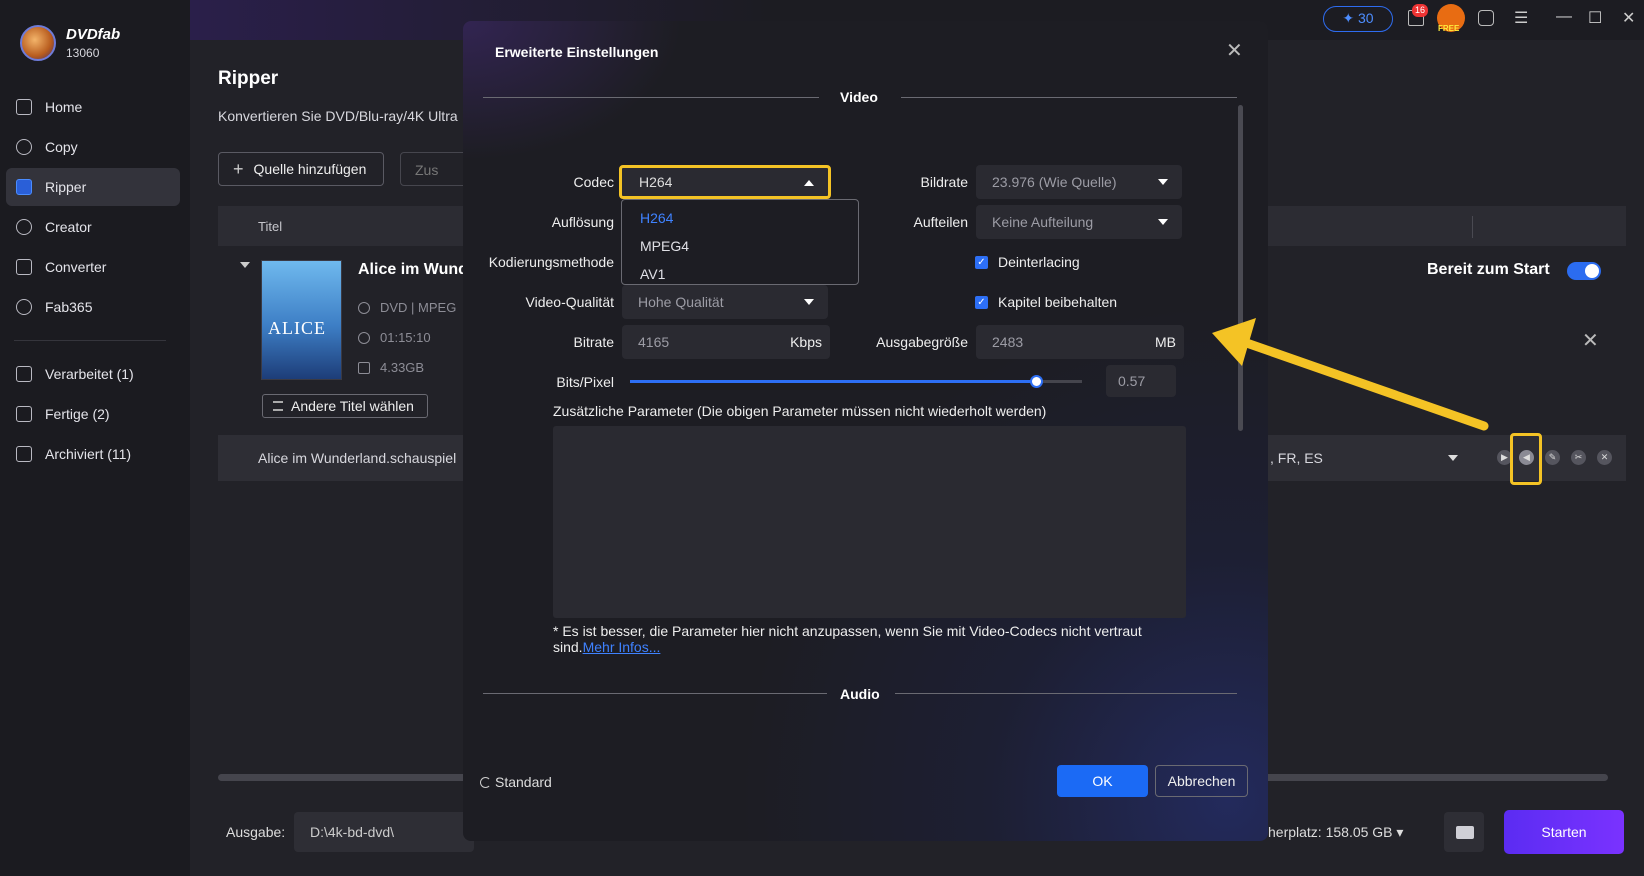  What do you see at coordinates (256, 832) in the screenshot?
I see `output-label: Ausgabe:` at bounding box center [256, 832].